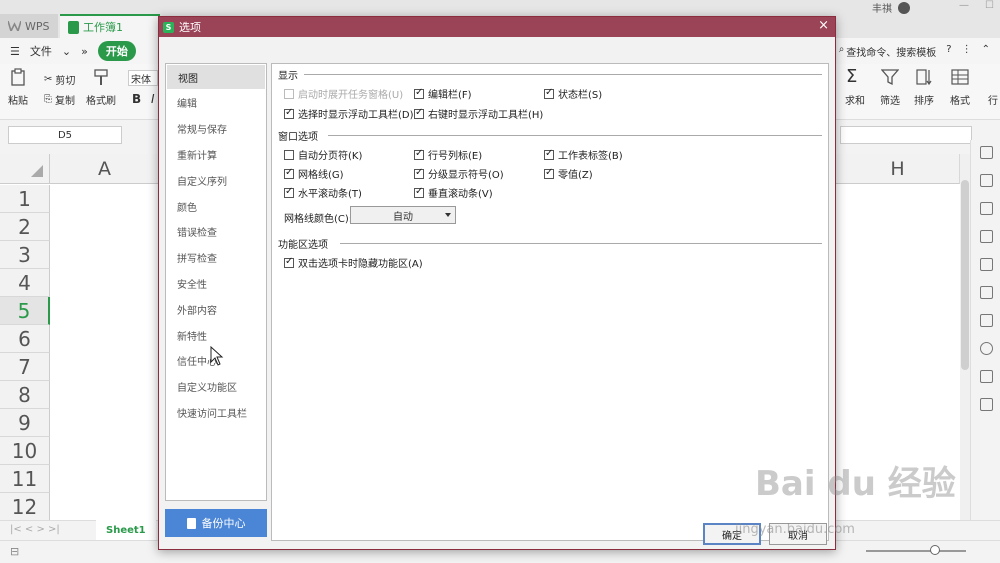  Describe the element at coordinates (960, 87) in the screenshot. I see `format-button: 格式` at that location.